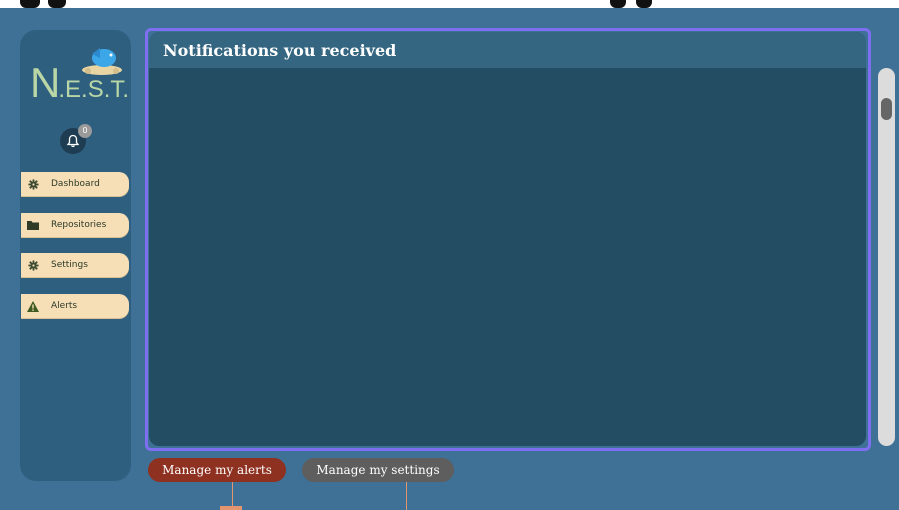 This screenshot has height=510, width=899. Describe the element at coordinates (507, 50) in the screenshot. I see `panel-header: Notifications you received` at that location.